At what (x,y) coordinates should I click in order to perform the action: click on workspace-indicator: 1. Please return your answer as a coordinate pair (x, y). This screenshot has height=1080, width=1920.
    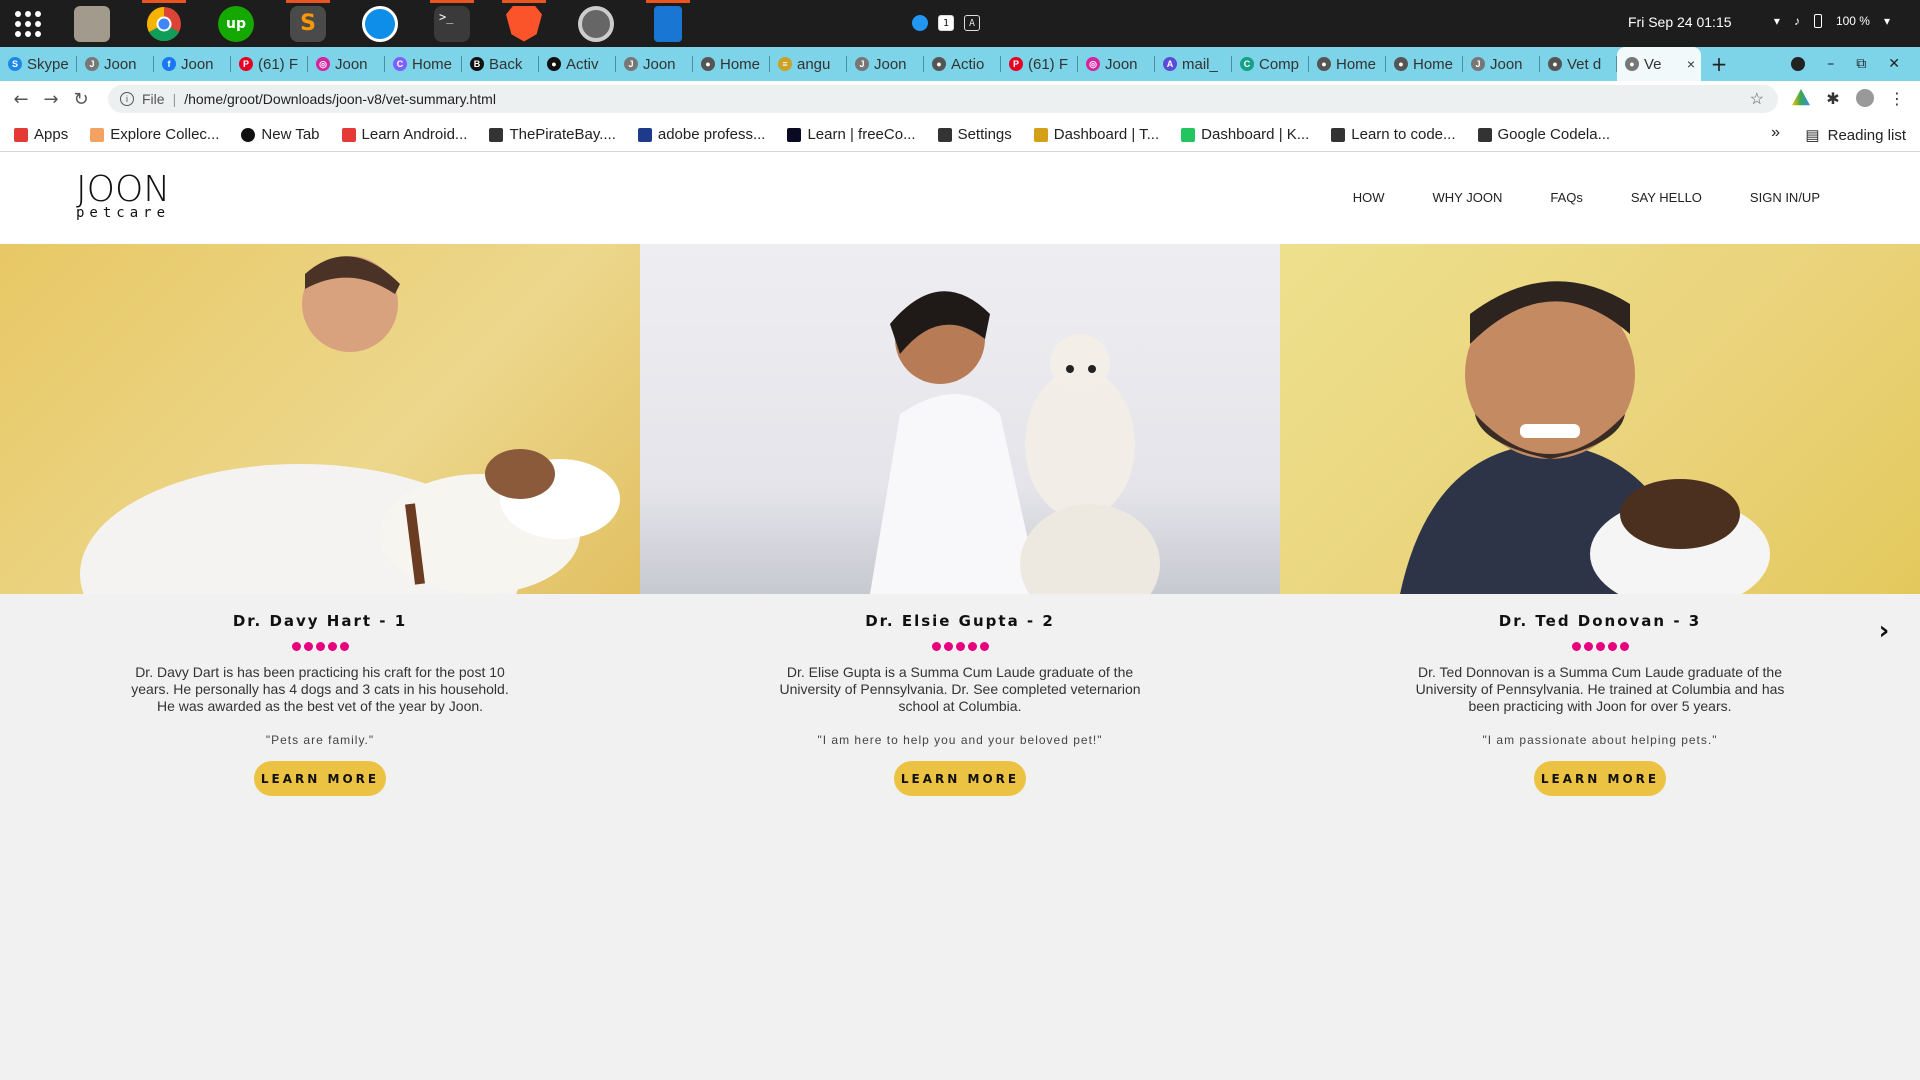
    Looking at the image, I should click on (946, 23).